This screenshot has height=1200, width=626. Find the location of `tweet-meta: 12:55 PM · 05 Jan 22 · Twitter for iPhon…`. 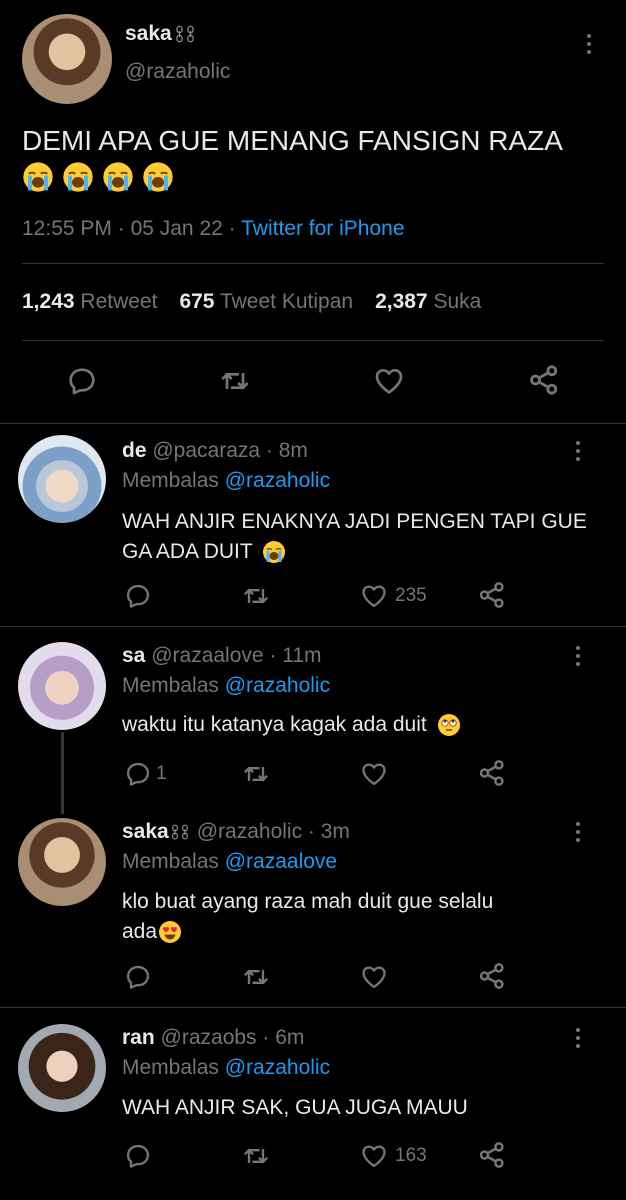

tweet-meta: 12:55 PM · 05 Jan 22 · Twitter for iPhon… is located at coordinates (213, 228).